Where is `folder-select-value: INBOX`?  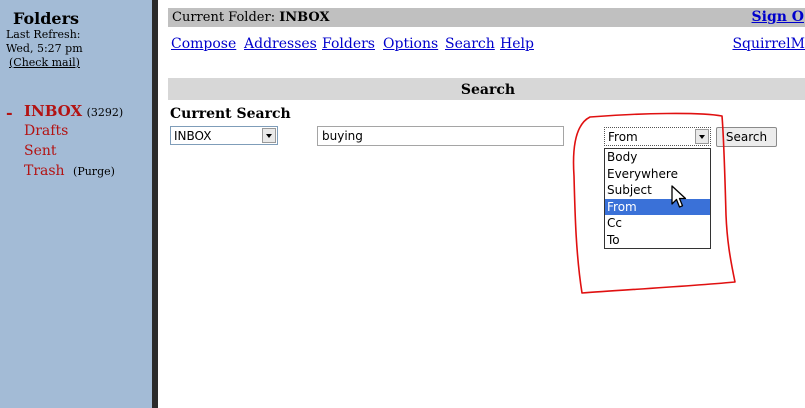
folder-select-value: INBOX is located at coordinates (193, 136).